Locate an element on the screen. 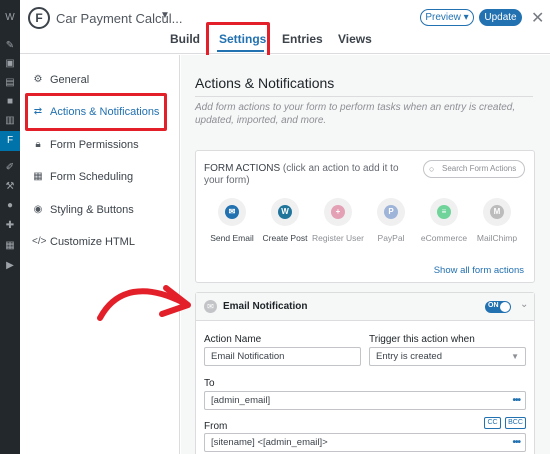  action-mailchimp: M MailChimp is located at coordinates (497, 220).